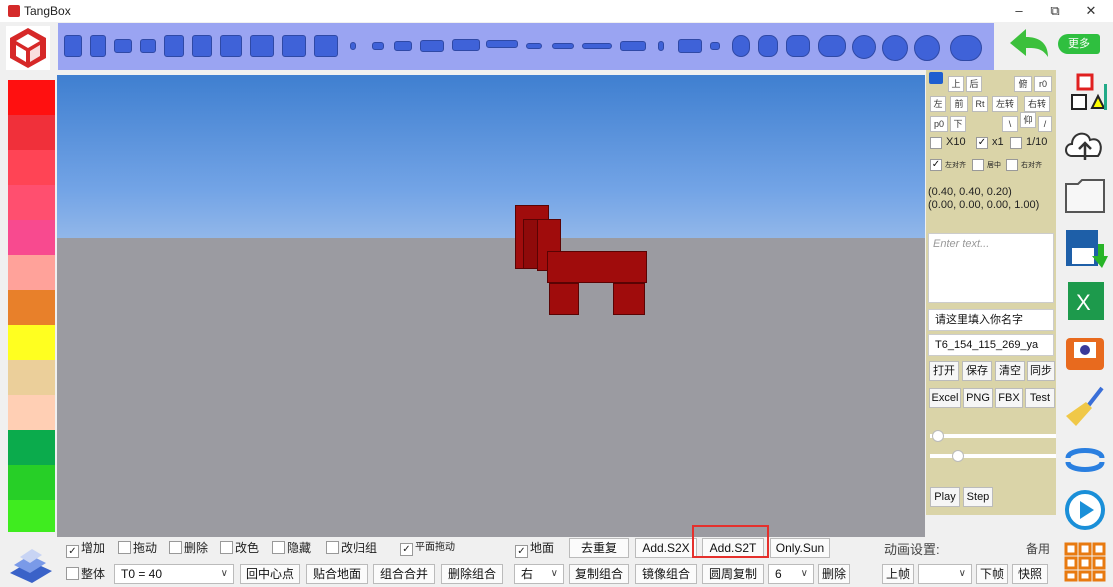 Image resolution: width=1113 pixels, height=587 pixels. Describe the element at coordinates (1045, 124) in the screenshot. I see `tilt-forward-button: /` at that location.